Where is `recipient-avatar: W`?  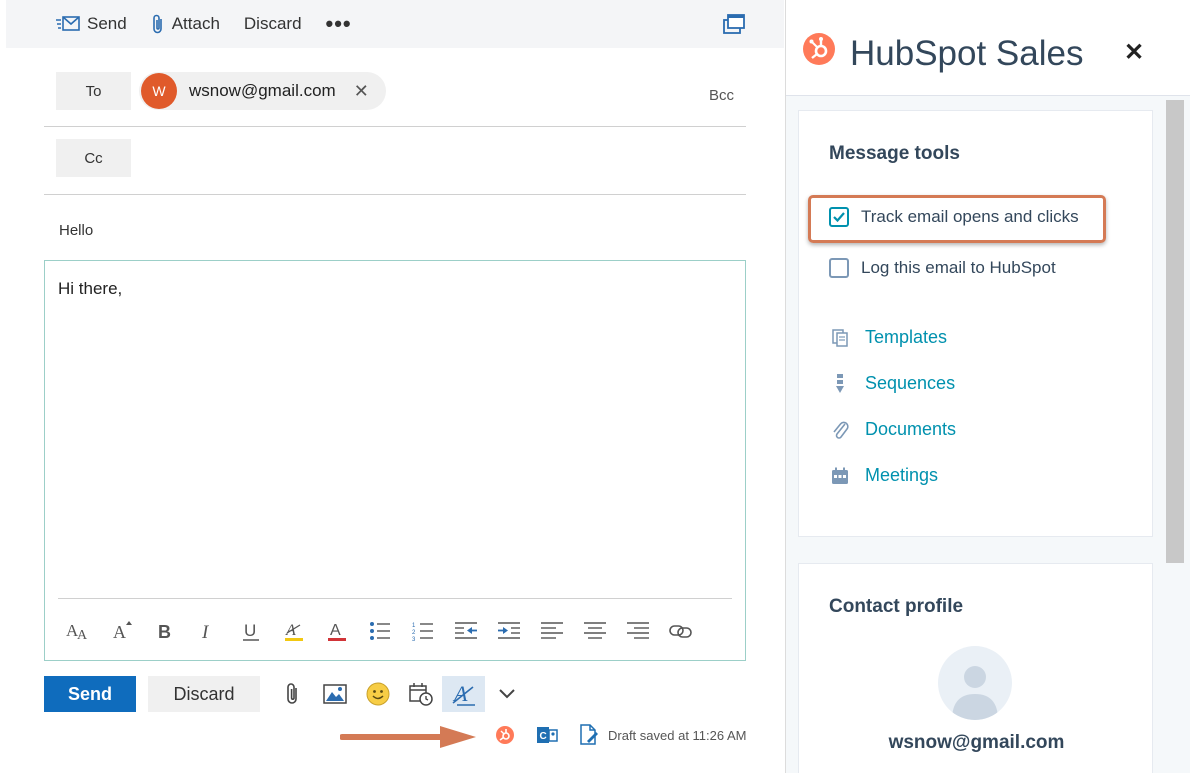 recipient-avatar: W is located at coordinates (159, 91).